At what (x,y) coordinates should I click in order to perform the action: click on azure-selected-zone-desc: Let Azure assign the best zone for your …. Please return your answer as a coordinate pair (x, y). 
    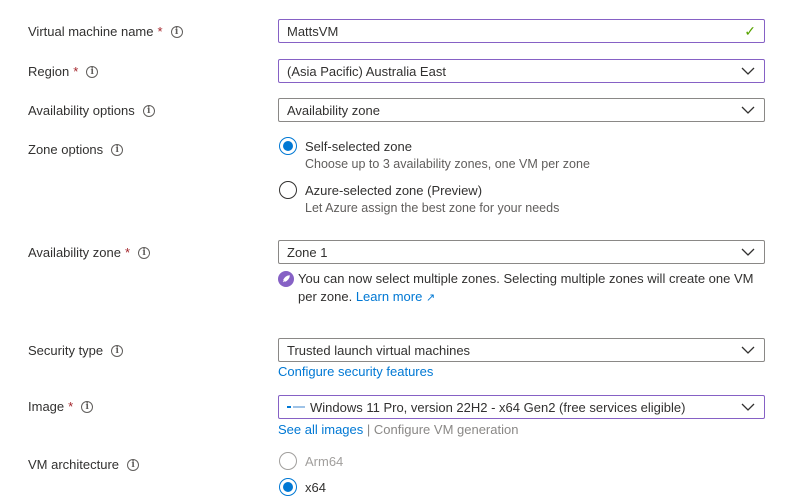
    Looking at the image, I should click on (432, 208).